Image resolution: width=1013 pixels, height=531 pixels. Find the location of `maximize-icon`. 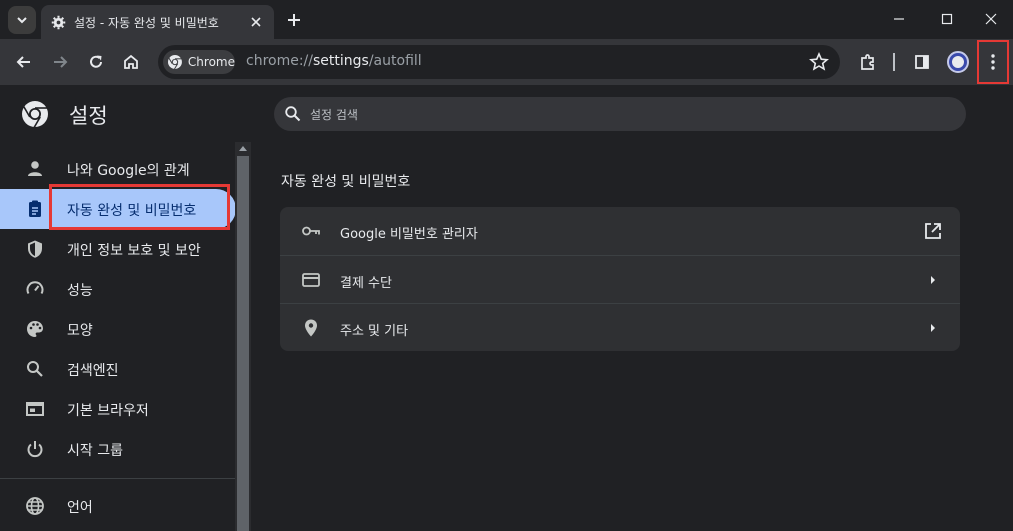

maximize-icon is located at coordinates (947, 19).